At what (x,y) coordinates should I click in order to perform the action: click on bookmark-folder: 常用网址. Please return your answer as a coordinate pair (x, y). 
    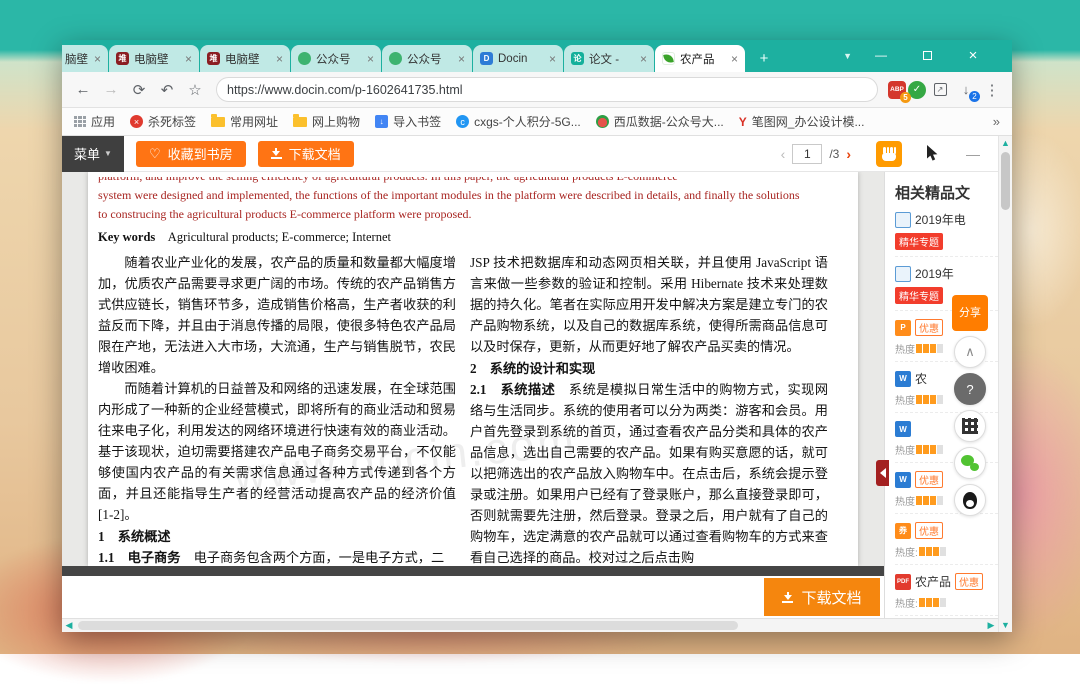
    Looking at the image, I should click on (244, 121).